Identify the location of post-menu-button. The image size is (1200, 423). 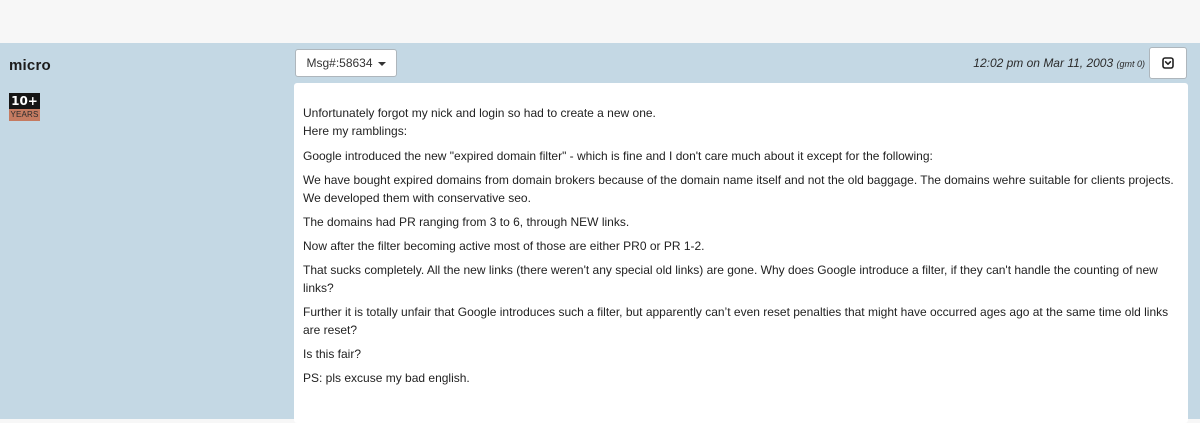
(1168, 63).